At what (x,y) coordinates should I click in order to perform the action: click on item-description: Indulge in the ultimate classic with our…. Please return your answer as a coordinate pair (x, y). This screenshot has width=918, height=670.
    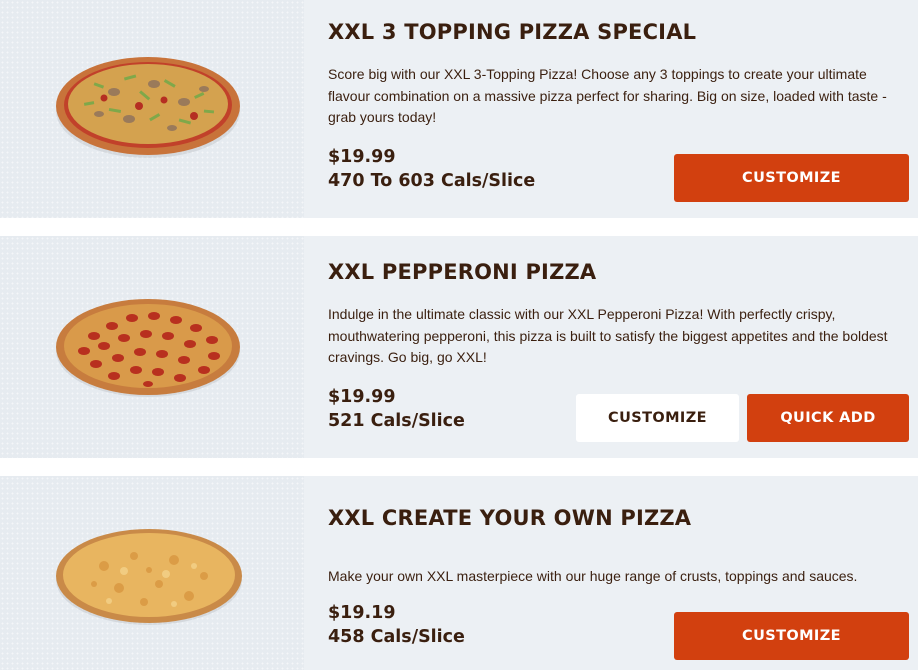
    Looking at the image, I should click on (608, 335).